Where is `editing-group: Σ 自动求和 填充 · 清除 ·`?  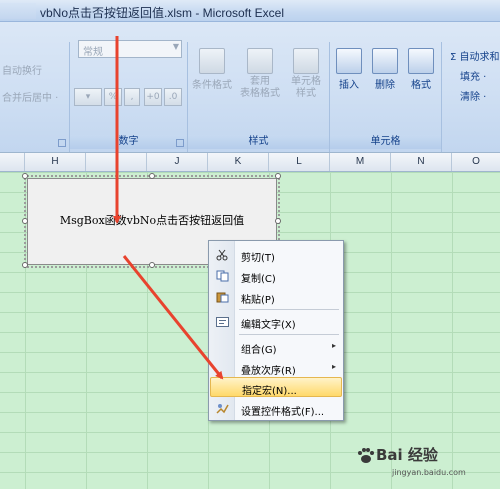
editing-group: Σ 自动求和 填充 · 清除 · is located at coordinates (471, 97).